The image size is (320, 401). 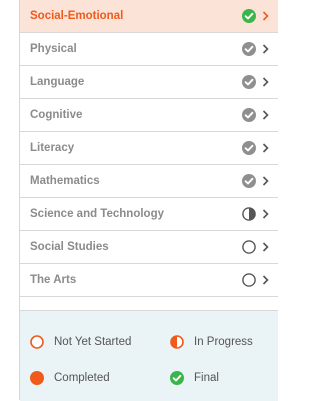 What do you see at coordinates (149, 115) in the screenshot?
I see `domain-item-cognitive: Cognitive` at bounding box center [149, 115].